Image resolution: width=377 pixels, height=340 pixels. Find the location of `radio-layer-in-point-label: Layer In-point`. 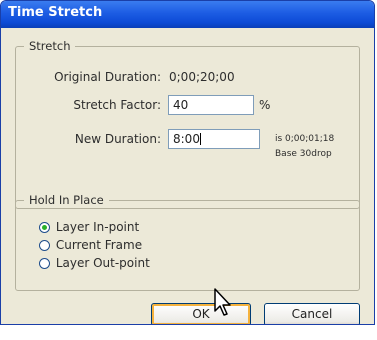

radio-layer-in-point-label: Layer In-point is located at coordinates (97, 227).